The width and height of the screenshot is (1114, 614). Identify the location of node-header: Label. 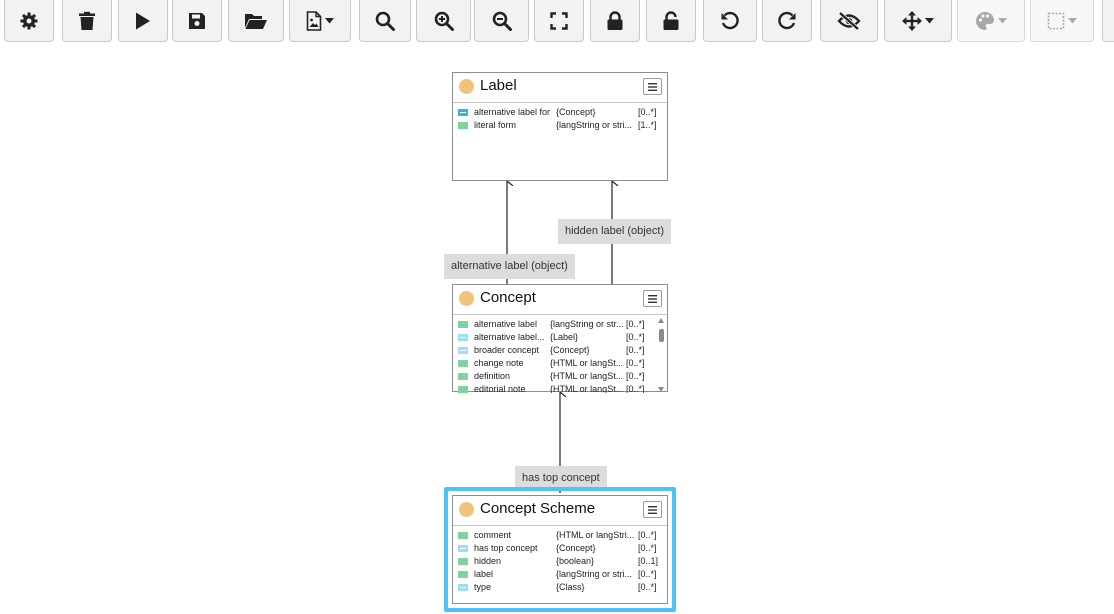
(560, 88).